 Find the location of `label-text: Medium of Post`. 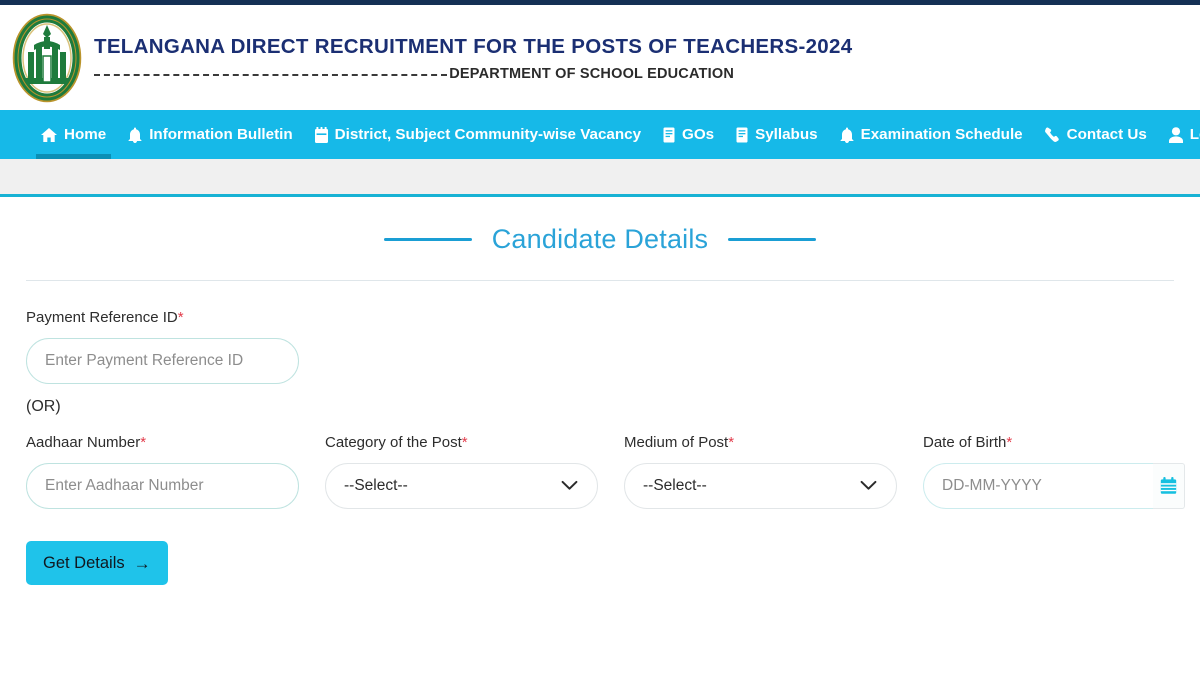

label-text: Medium of Post is located at coordinates (676, 442).